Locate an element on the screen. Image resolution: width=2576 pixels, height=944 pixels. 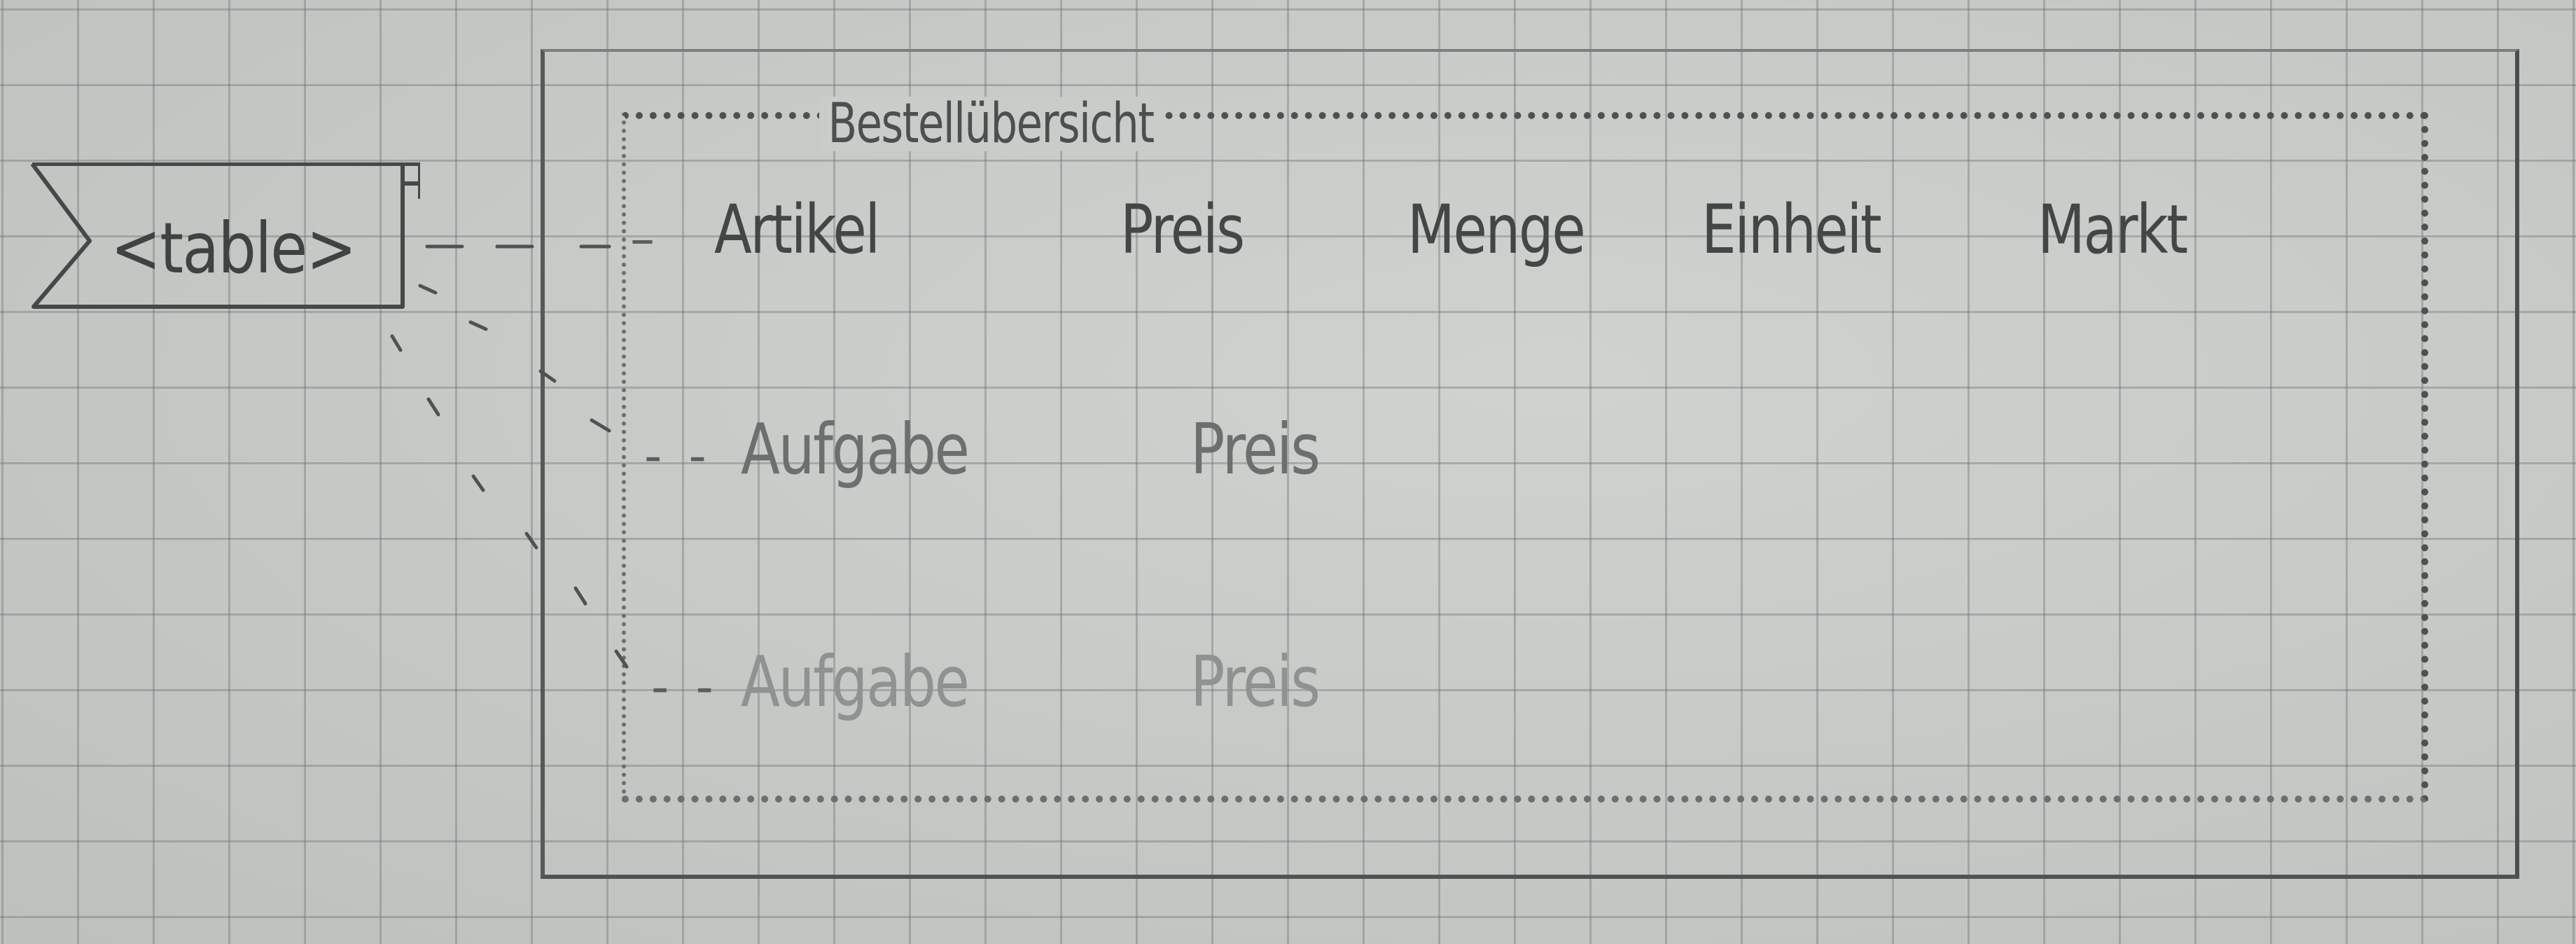
connector-lines is located at coordinates (509, 456).